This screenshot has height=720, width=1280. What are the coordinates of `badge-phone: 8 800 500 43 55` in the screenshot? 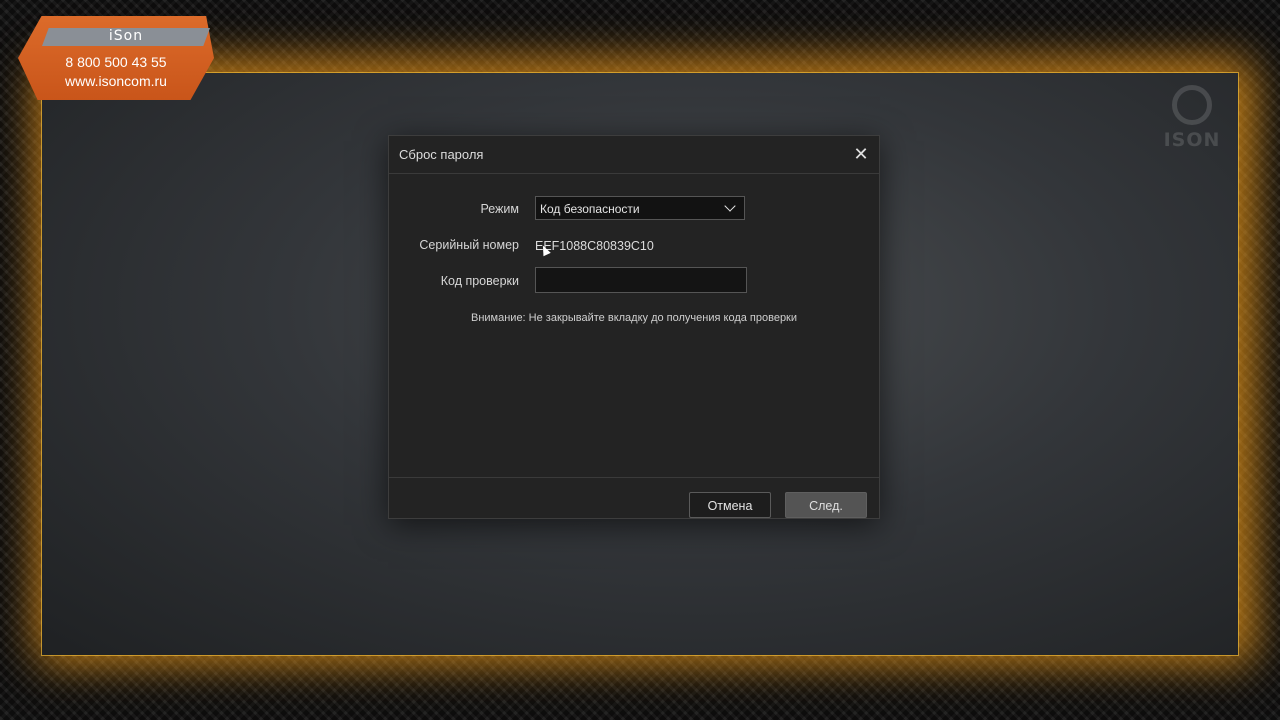 It's located at (116, 62).